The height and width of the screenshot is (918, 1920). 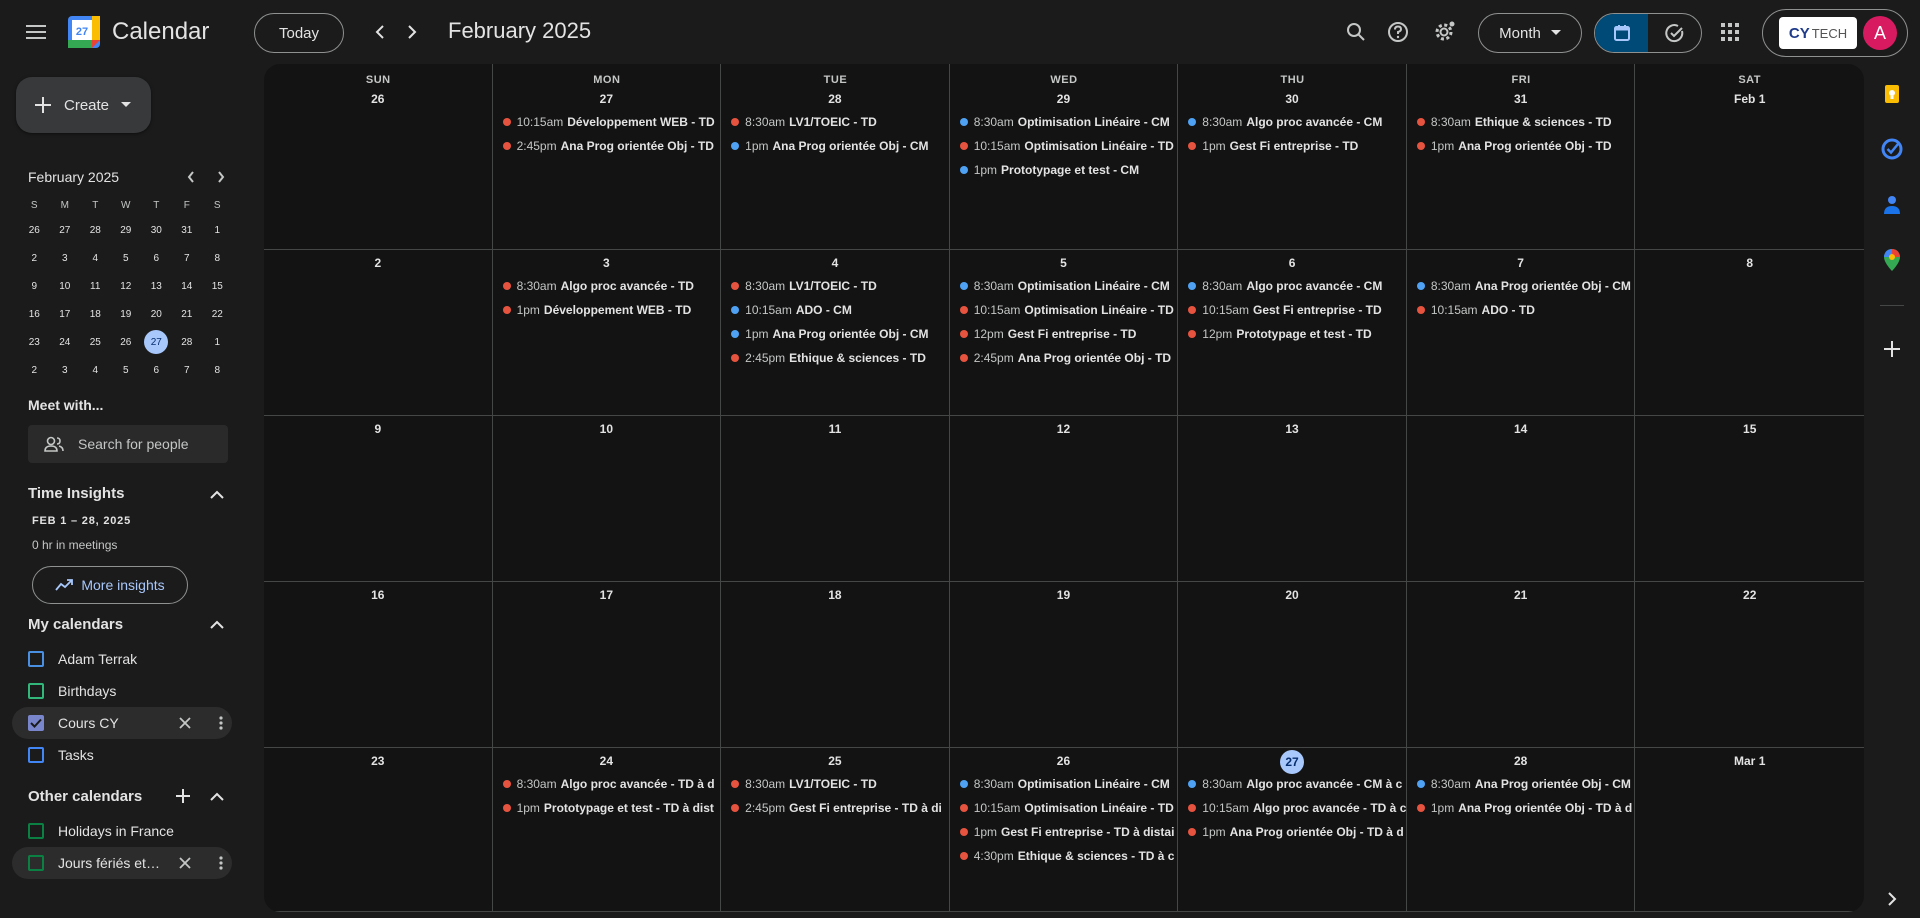 I want to click on mini-calendar-day: 24, so click(x=65, y=342).